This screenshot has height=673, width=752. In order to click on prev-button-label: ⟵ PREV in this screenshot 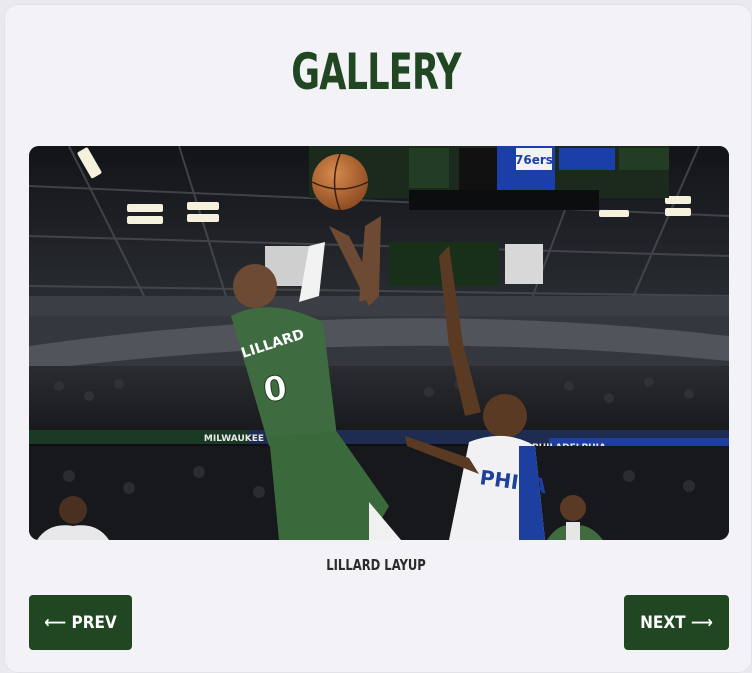, I will do `click(80, 622)`.